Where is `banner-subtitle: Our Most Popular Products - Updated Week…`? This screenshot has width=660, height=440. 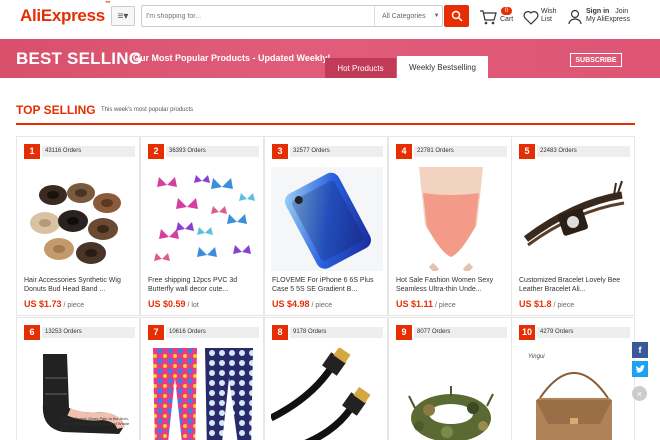
banner-subtitle: Our Most Popular Products - Updated Week… is located at coordinates (232, 58).